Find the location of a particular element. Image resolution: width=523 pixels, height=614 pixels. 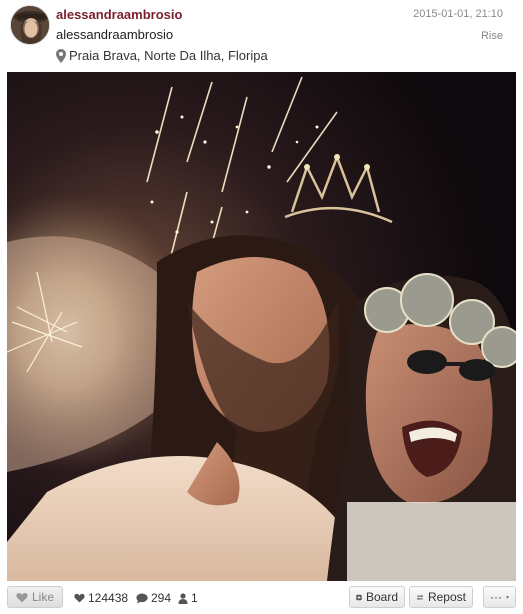

like-button: Like is located at coordinates (35, 597).